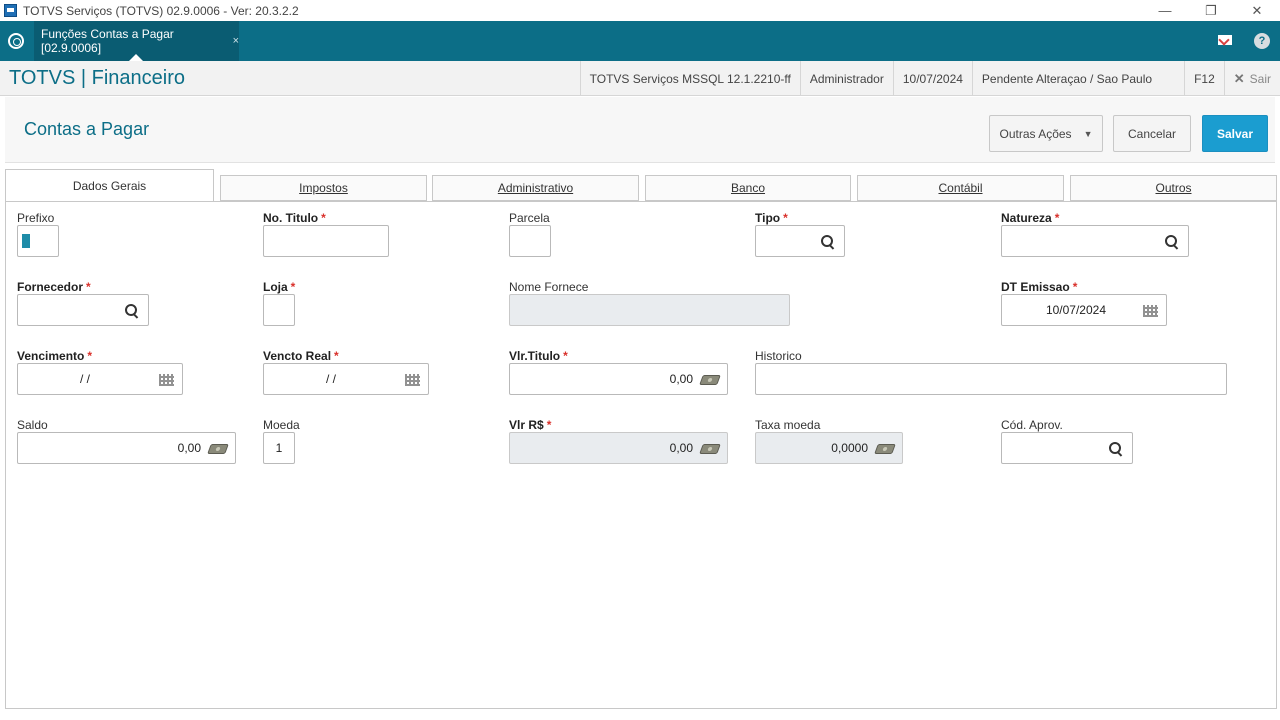  I want to click on vencimento-label-text: Vencimento, so click(51, 356).